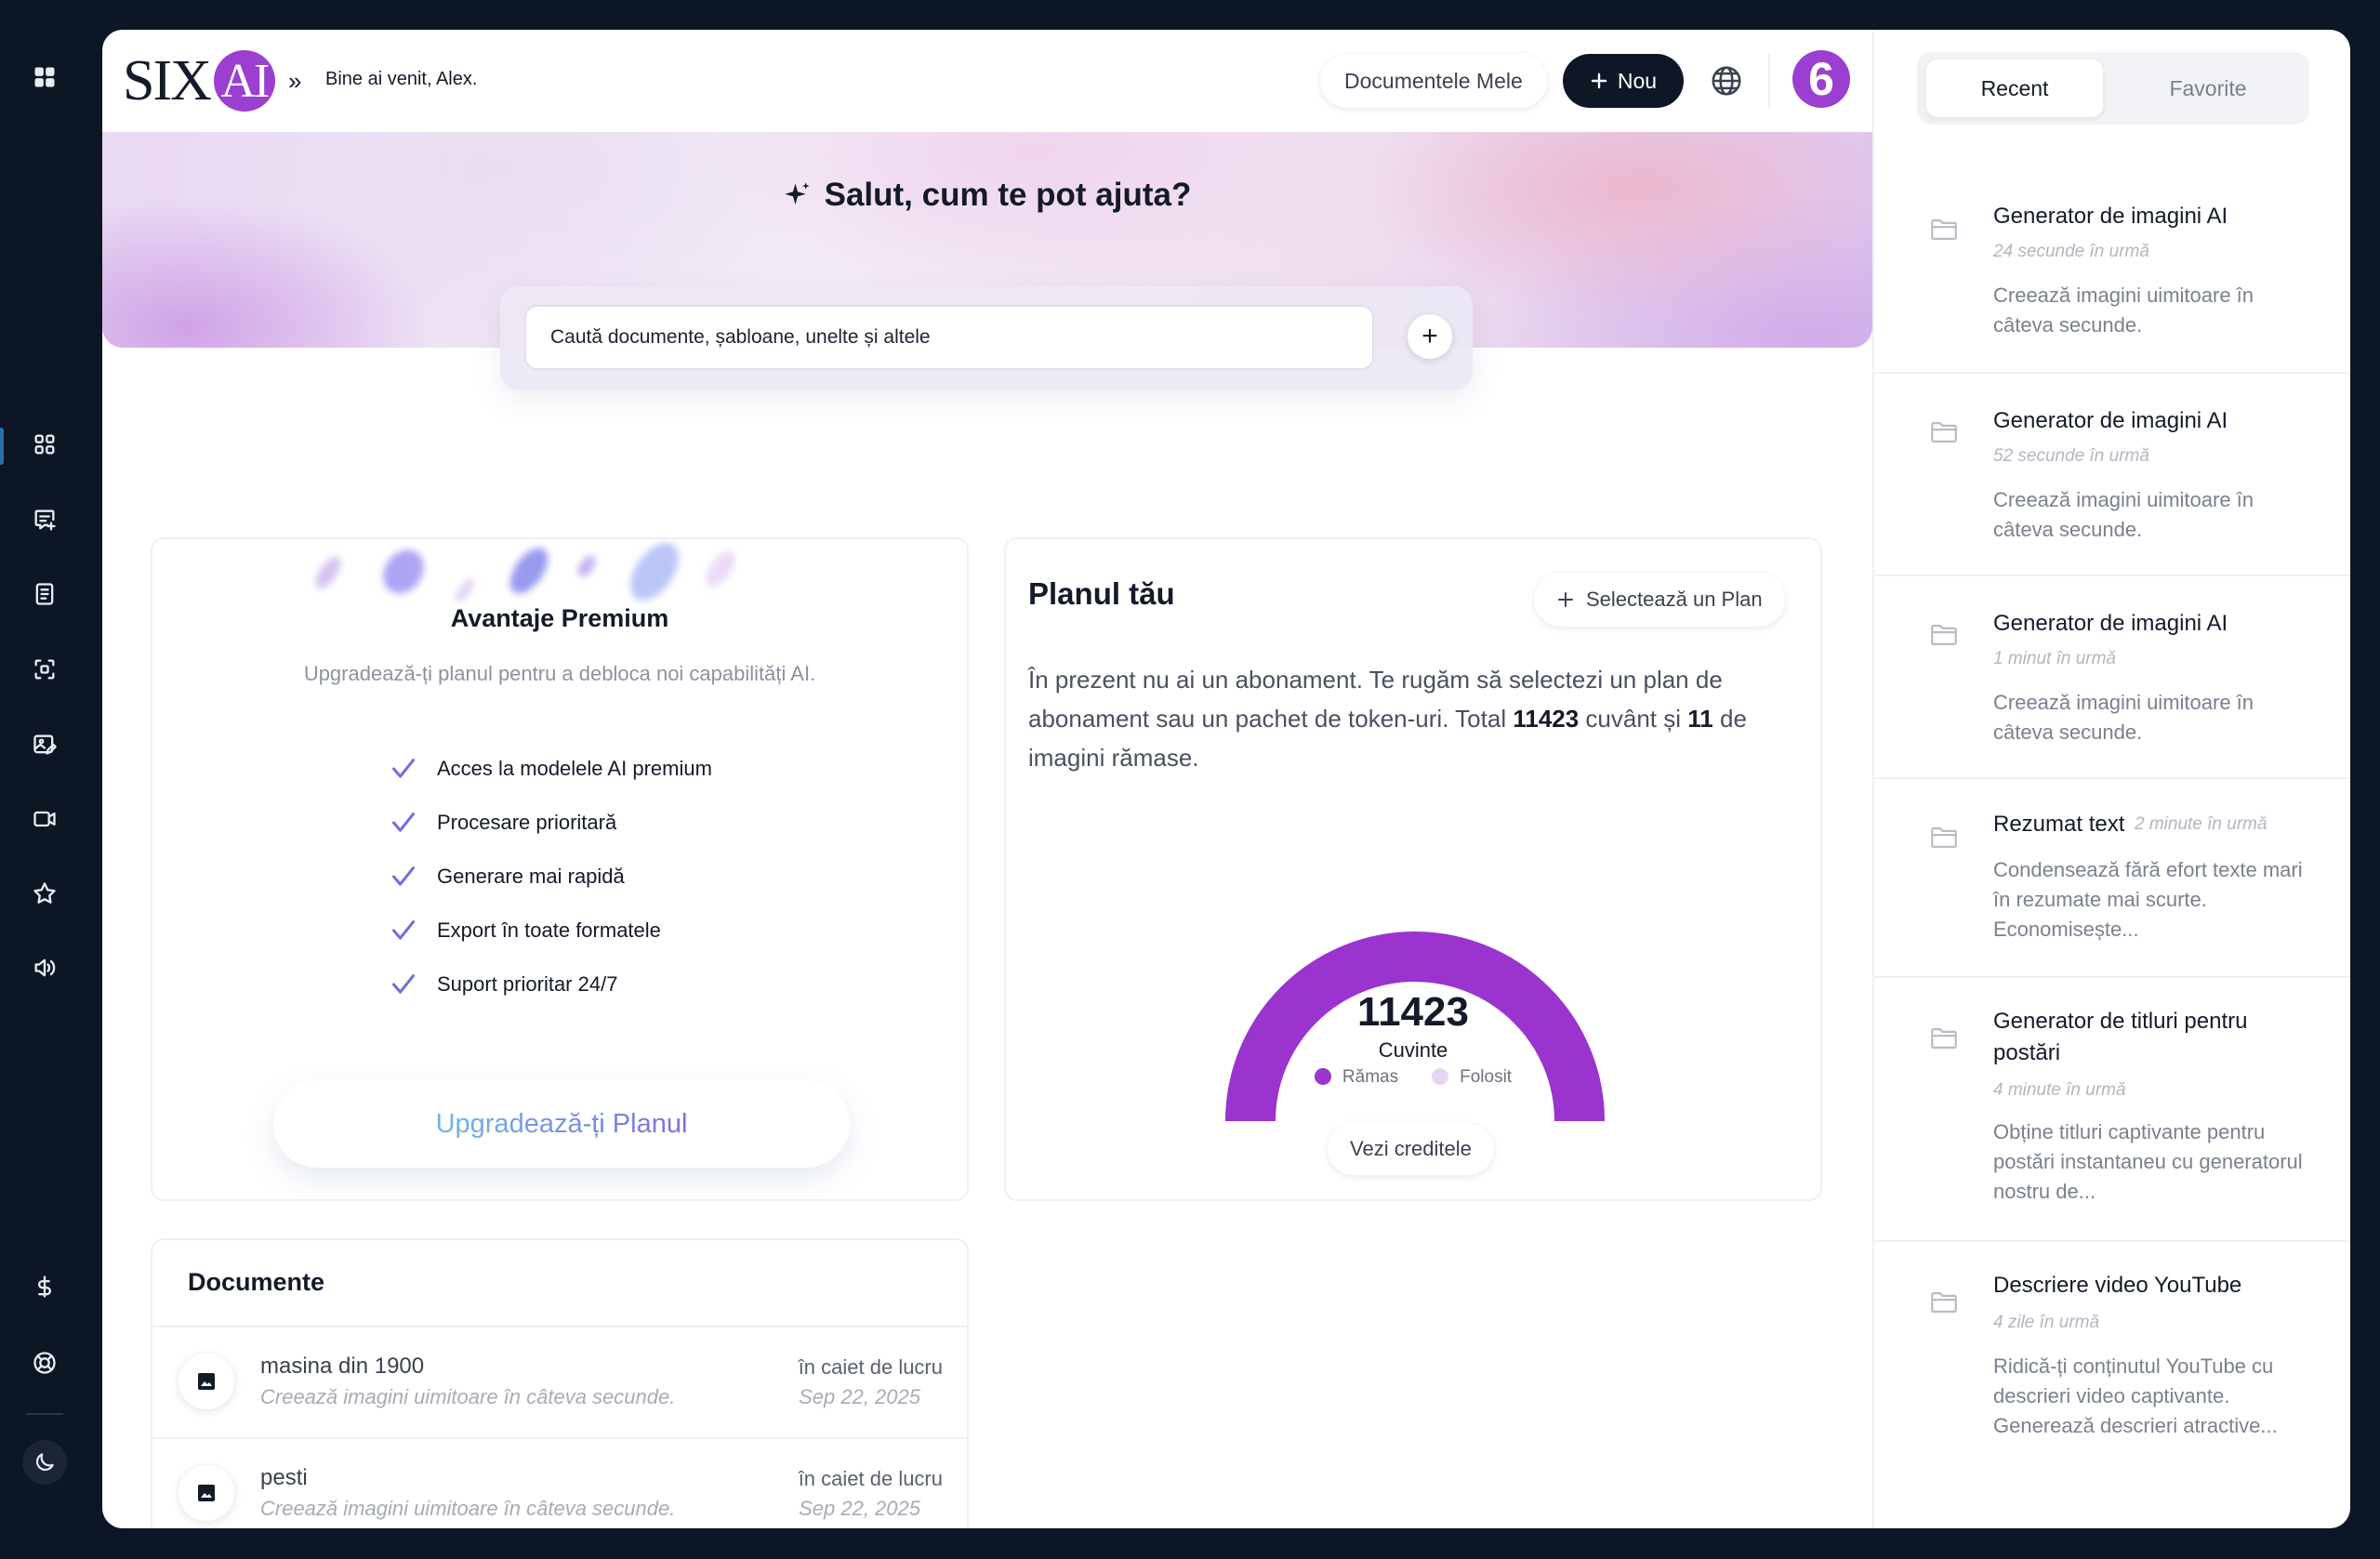 The image size is (2380, 1559). I want to click on dollar-icon, so click(44, 1286).